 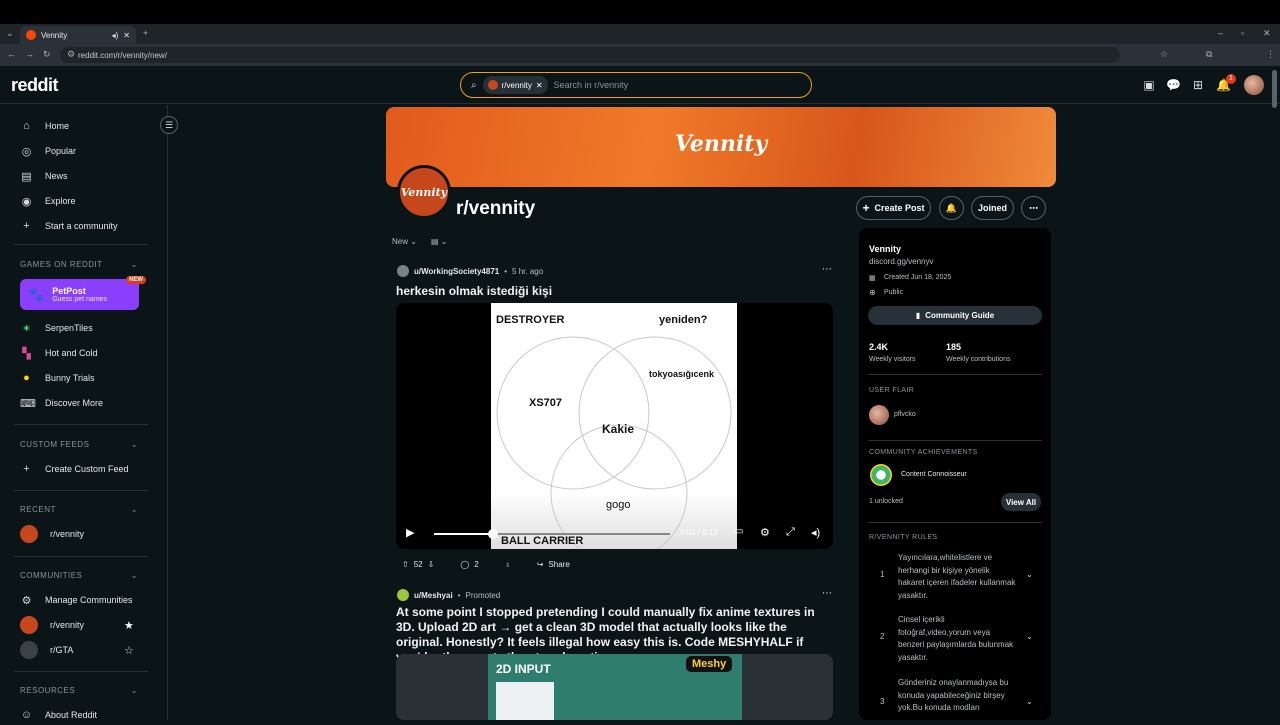 I want to click on search-bar: ⌕ r/vennity ✕ Search in r/vennity, so click(x=636, y=85).